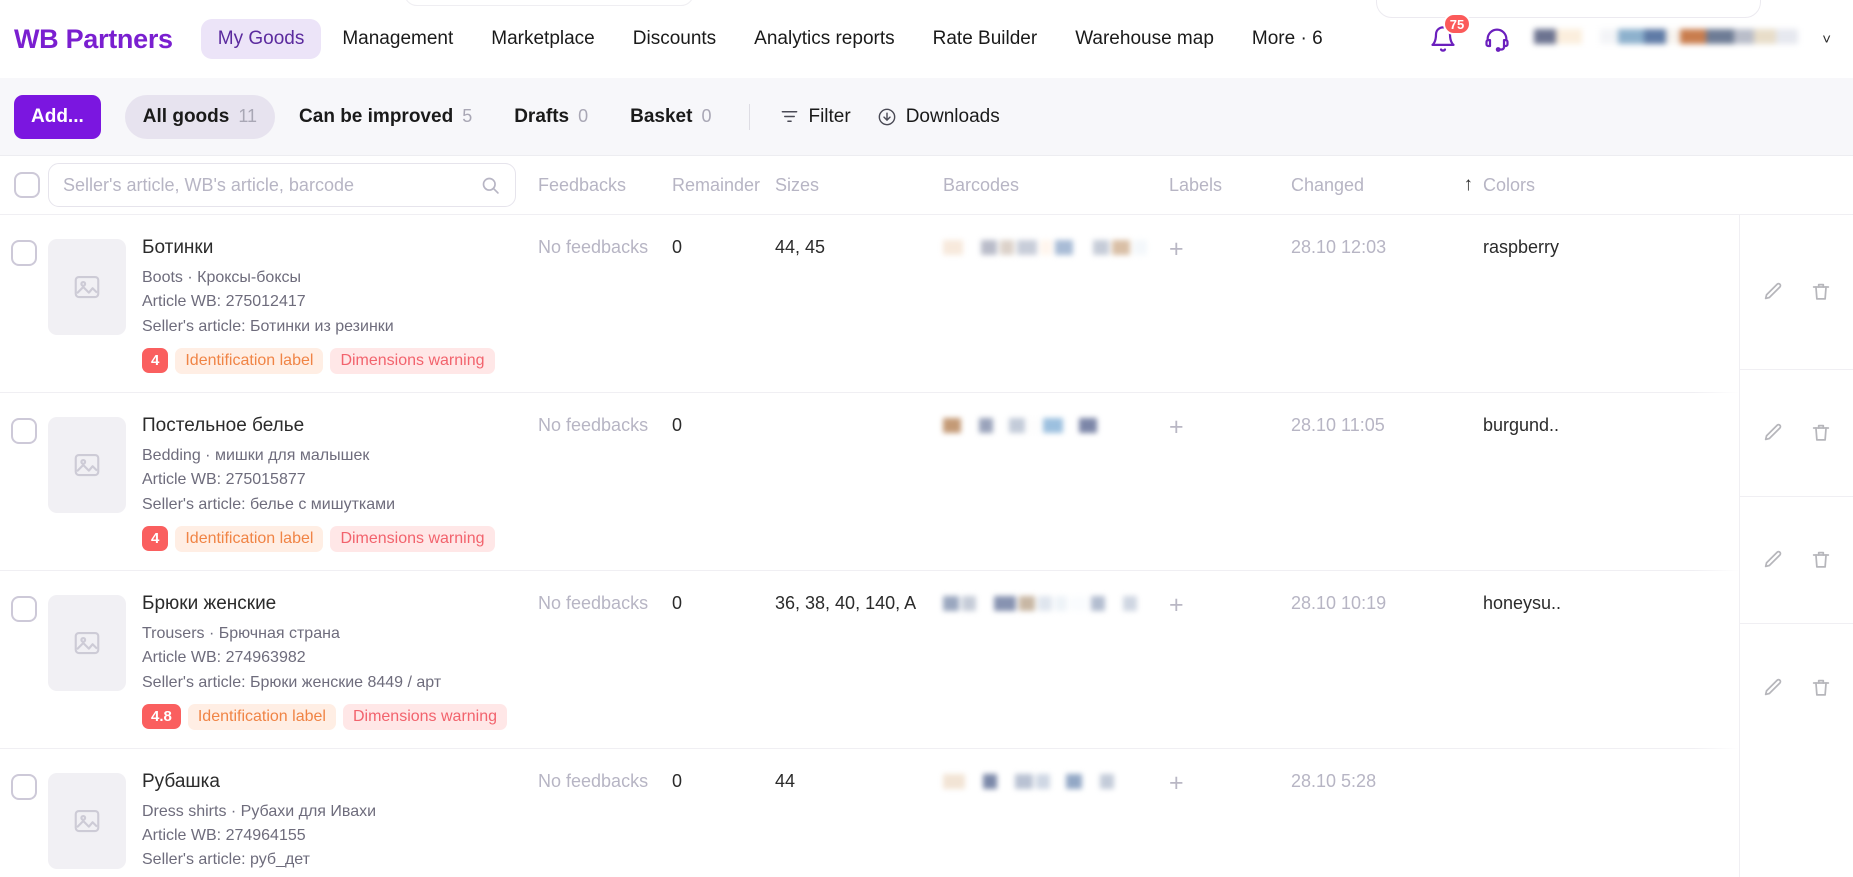  What do you see at coordinates (93, 39) in the screenshot?
I see `brand-logo: WB Partners` at bounding box center [93, 39].